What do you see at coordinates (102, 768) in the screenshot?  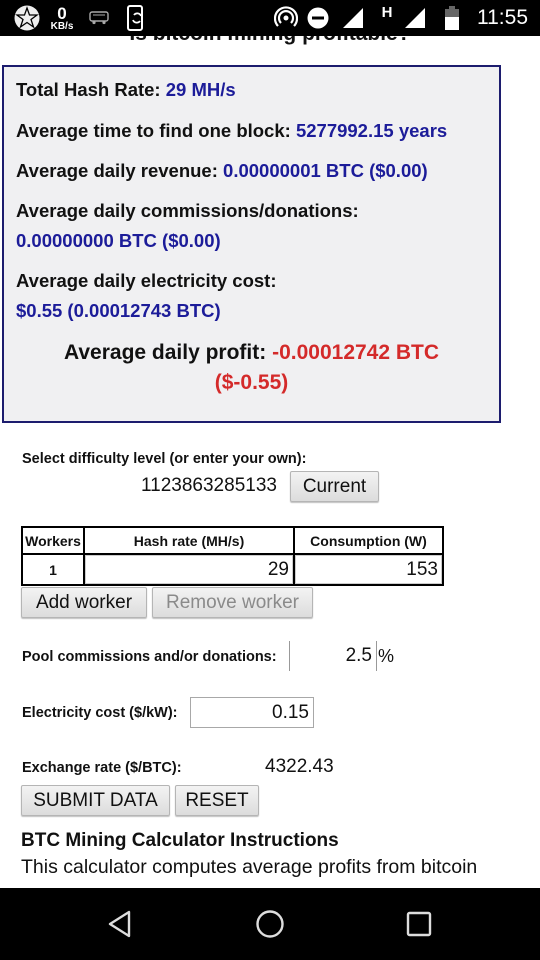 I see `exchange-rate-label: Exchange rate ($/BTC):` at bounding box center [102, 768].